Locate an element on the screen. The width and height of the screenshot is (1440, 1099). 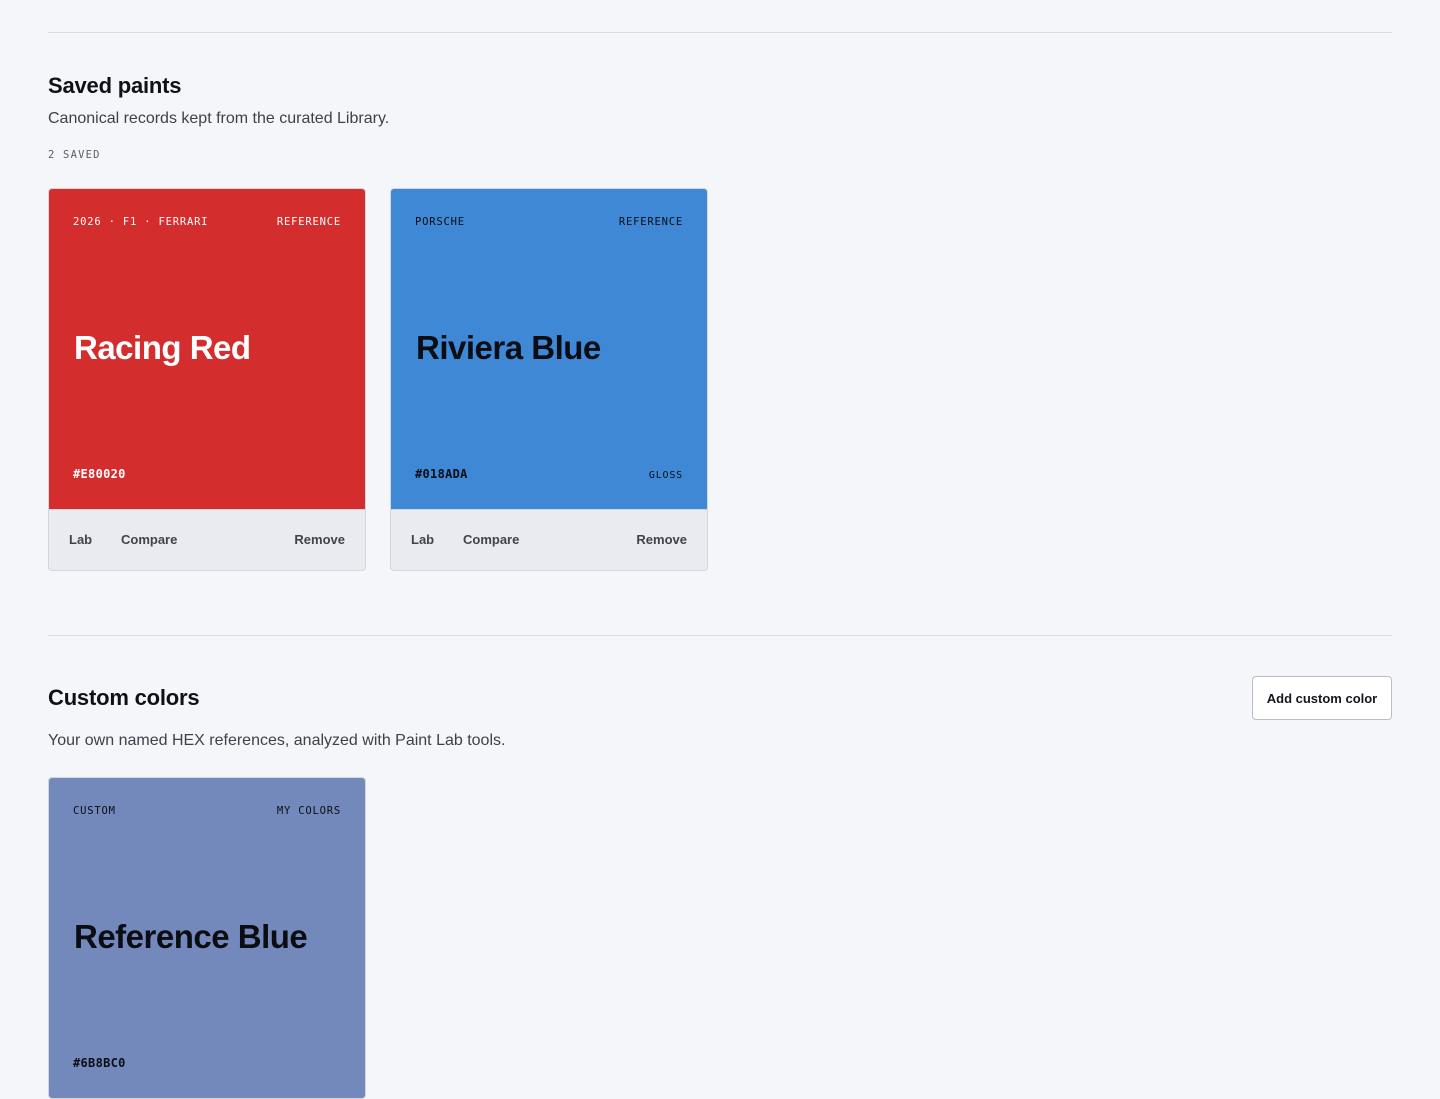
paint-meta-tags: PORSCHE is located at coordinates (440, 222).